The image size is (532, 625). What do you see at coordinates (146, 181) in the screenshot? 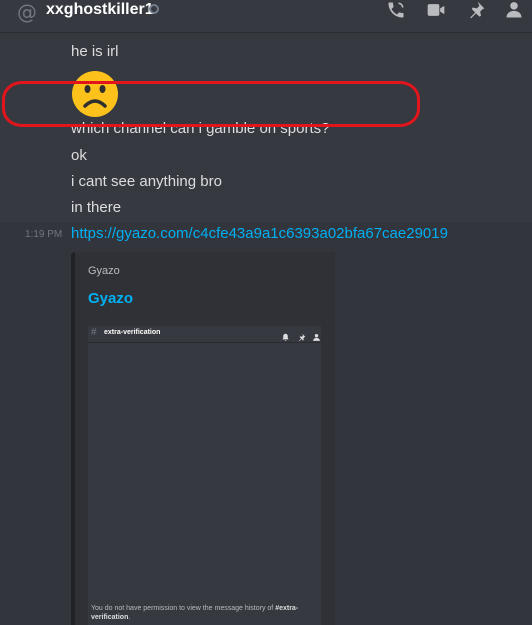
I see `message-text: i cant see anything bro` at bounding box center [146, 181].